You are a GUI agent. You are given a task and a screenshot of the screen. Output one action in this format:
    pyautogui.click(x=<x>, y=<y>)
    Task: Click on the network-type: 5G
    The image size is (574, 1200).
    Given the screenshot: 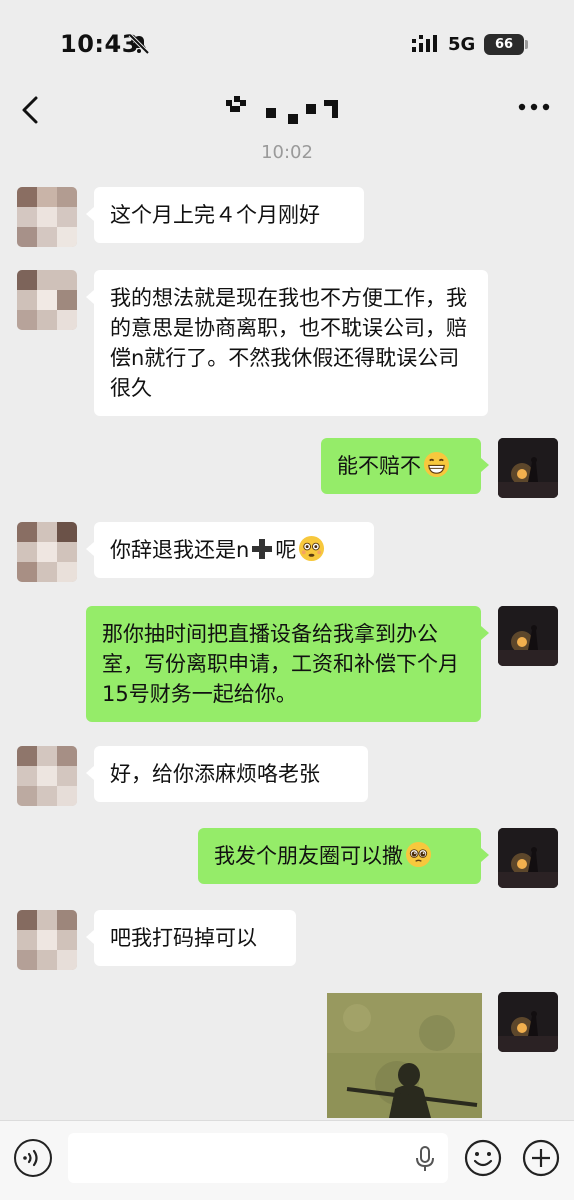 What is the action you would take?
    pyautogui.click(x=462, y=44)
    